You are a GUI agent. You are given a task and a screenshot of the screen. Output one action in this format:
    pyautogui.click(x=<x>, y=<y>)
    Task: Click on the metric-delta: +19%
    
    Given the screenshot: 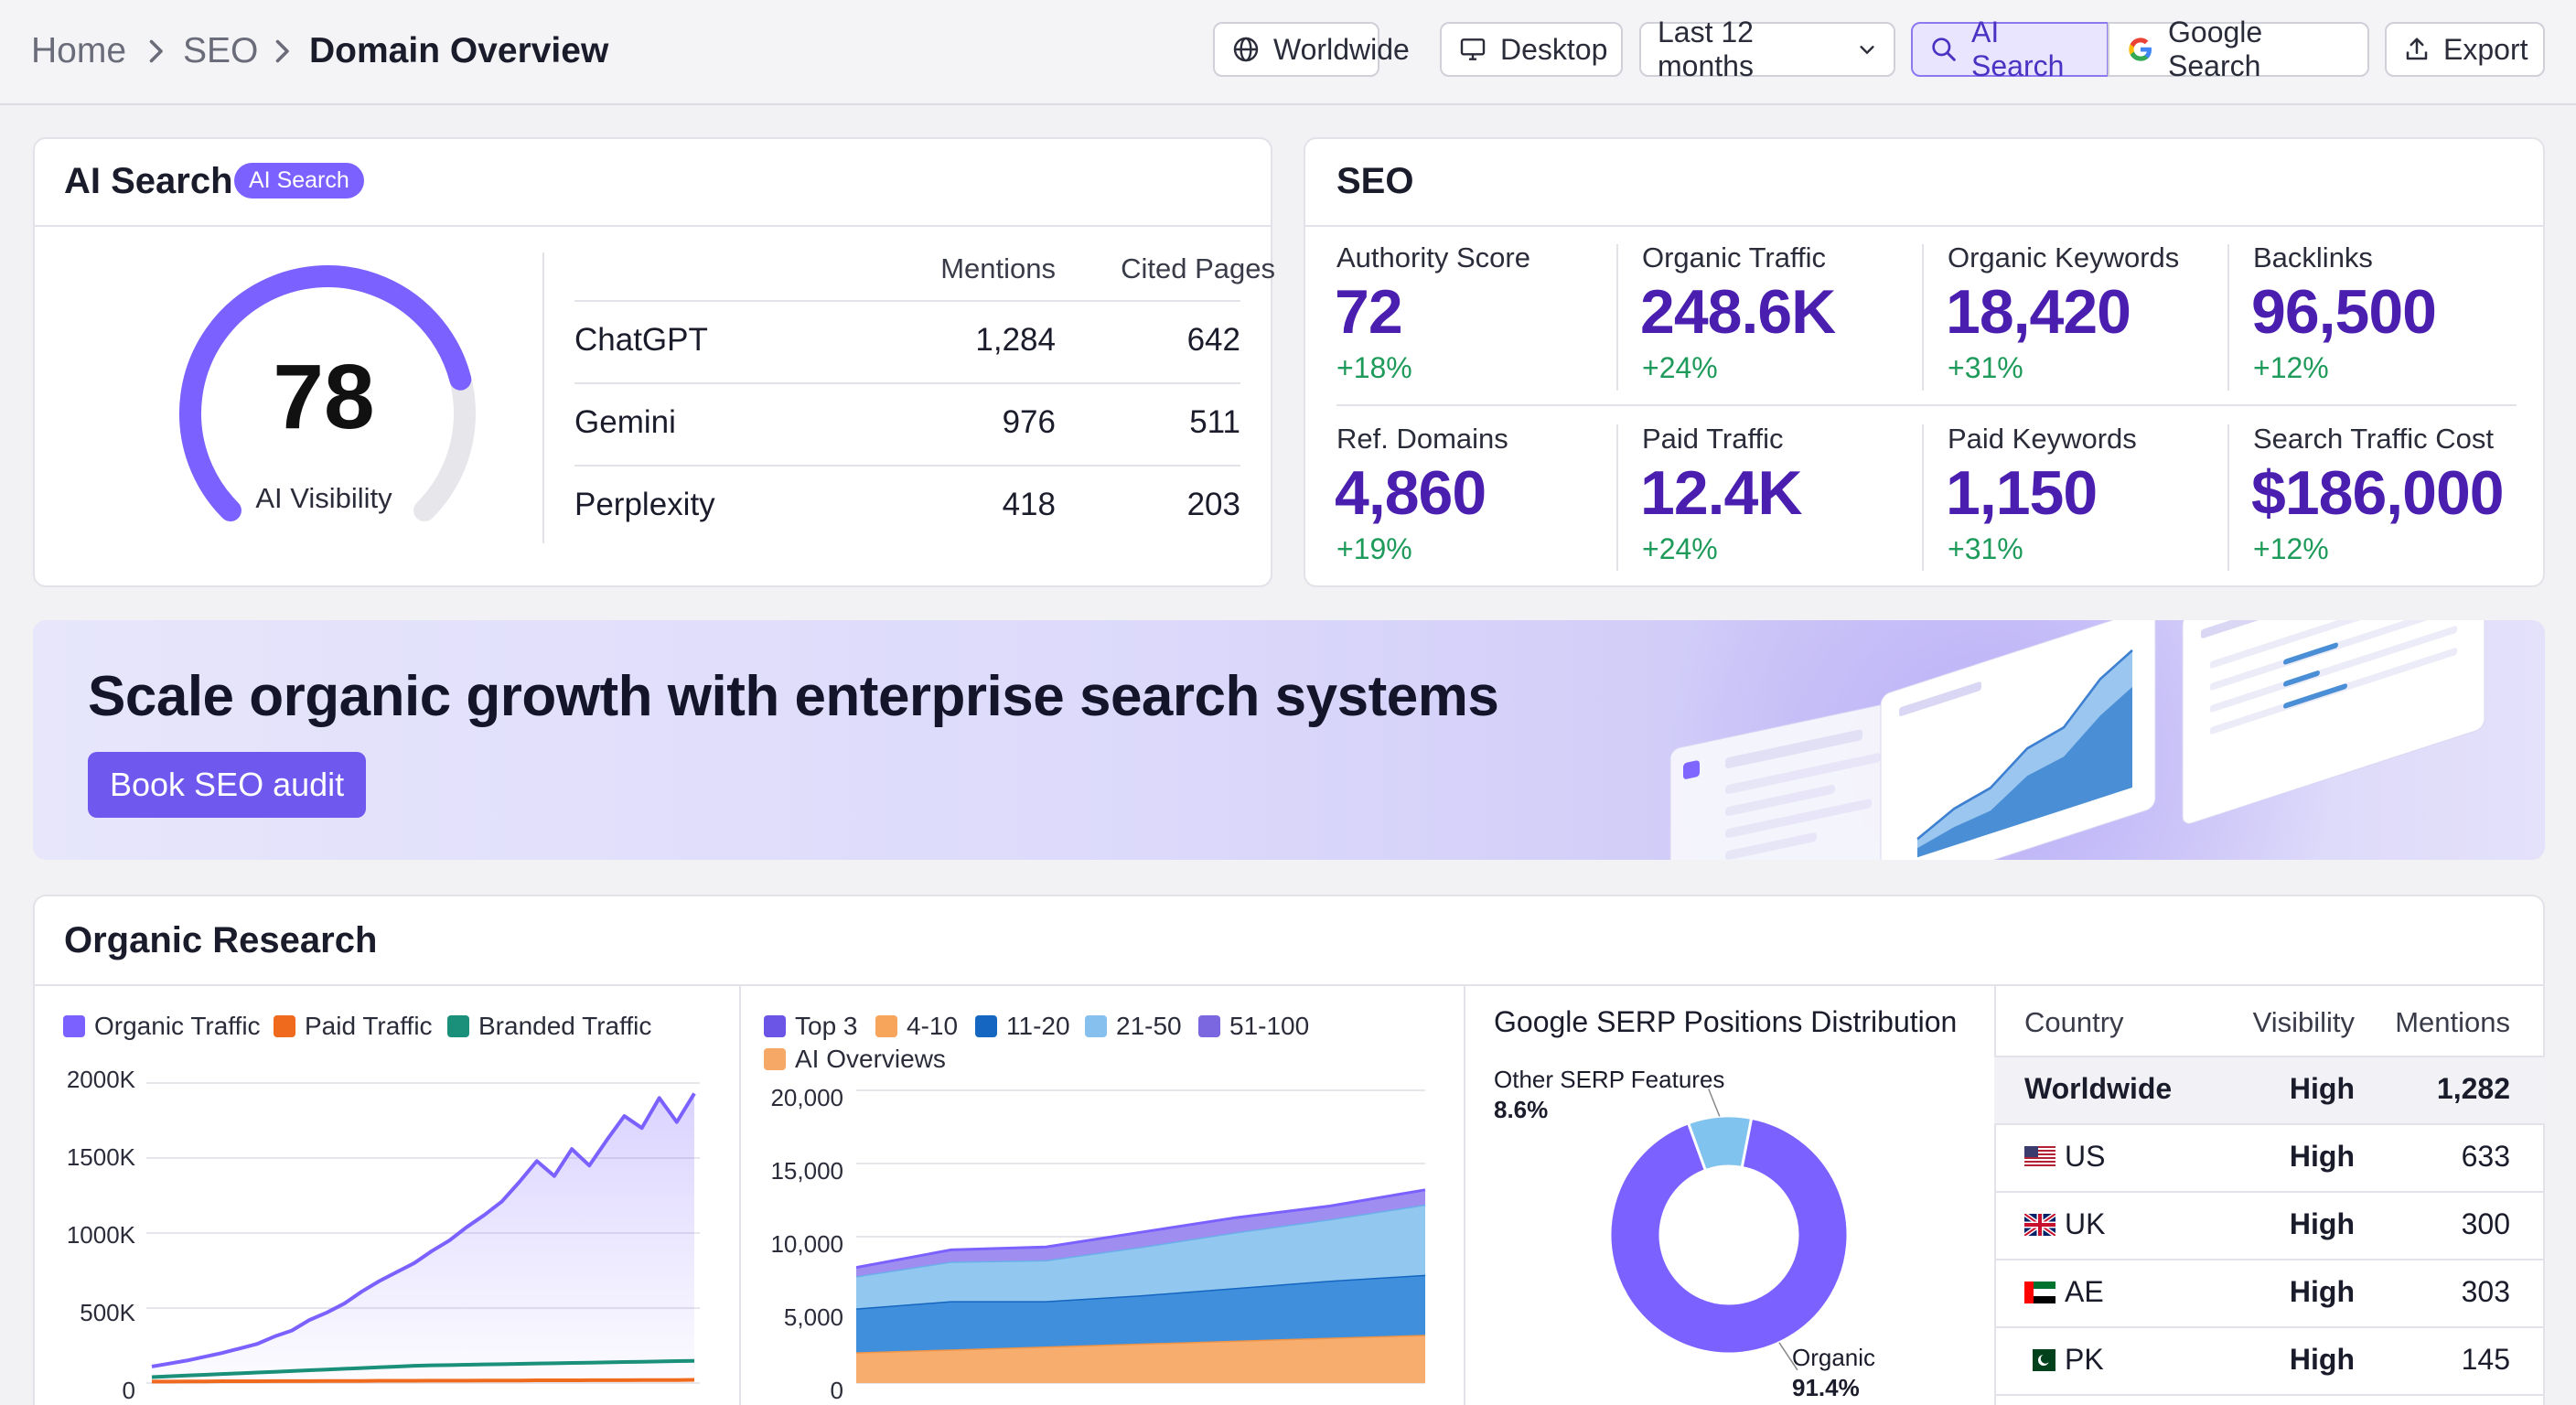 What is the action you would take?
    pyautogui.click(x=1374, y=548)
    